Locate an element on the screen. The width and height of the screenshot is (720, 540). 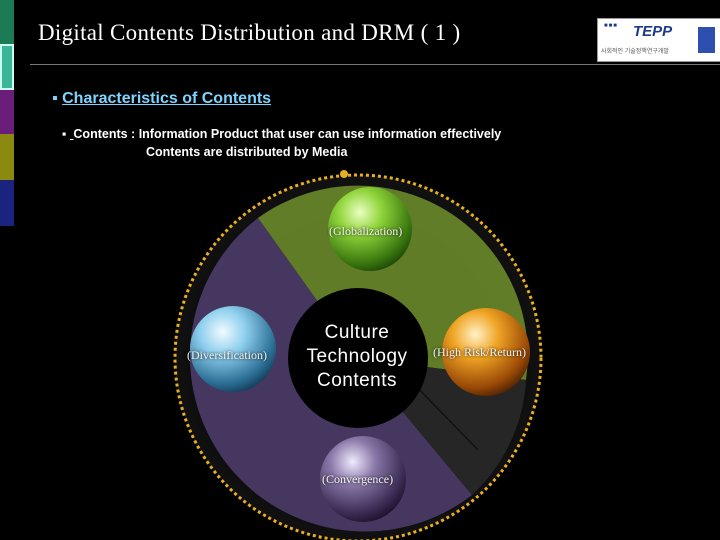
top-connector-dot is located at coordinates (344, 174).